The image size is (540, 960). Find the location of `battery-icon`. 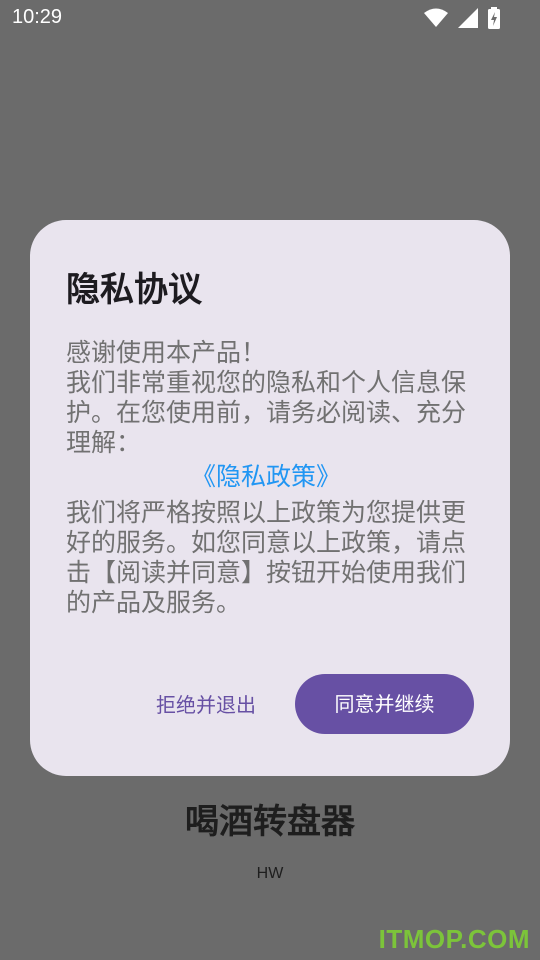

battery-icon is located at coordinates (494, 18).